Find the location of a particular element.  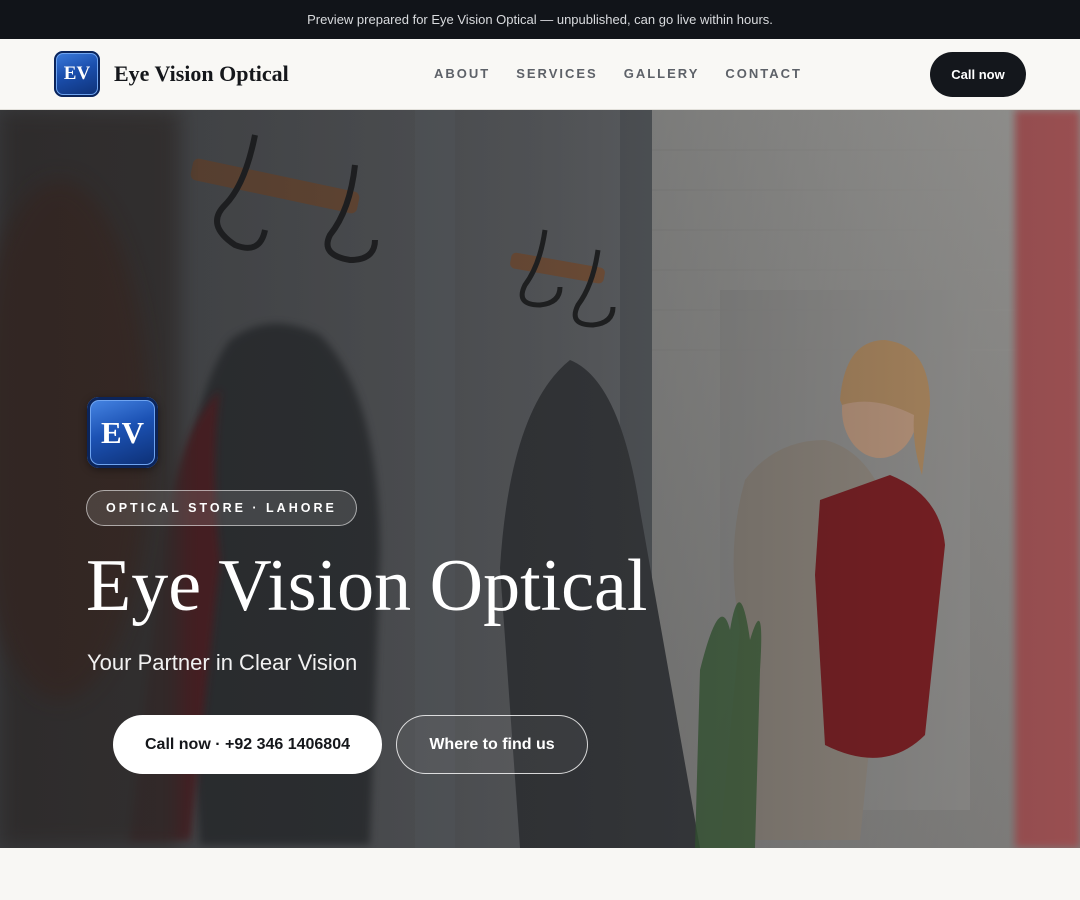

location-badge: OPTICAL STORE · LAHORE is located at coordinates (221, 508).